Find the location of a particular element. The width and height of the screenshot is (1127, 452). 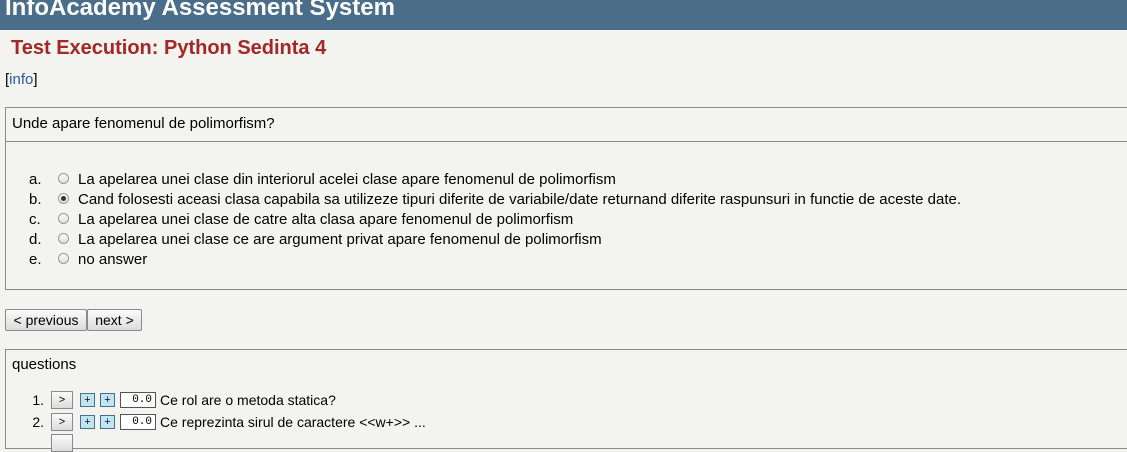

answer-letter: e. is located at coordinates (35, 259).